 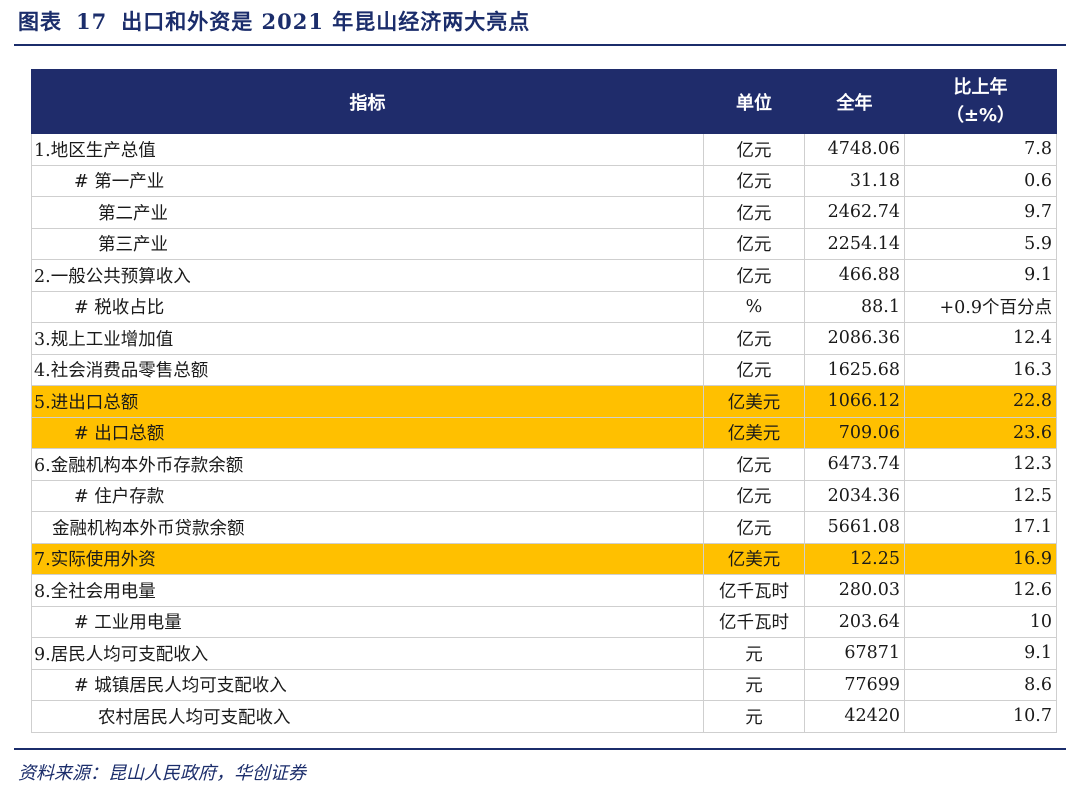 I want to click on row-change: 12.3, so click(x=980, y=464).